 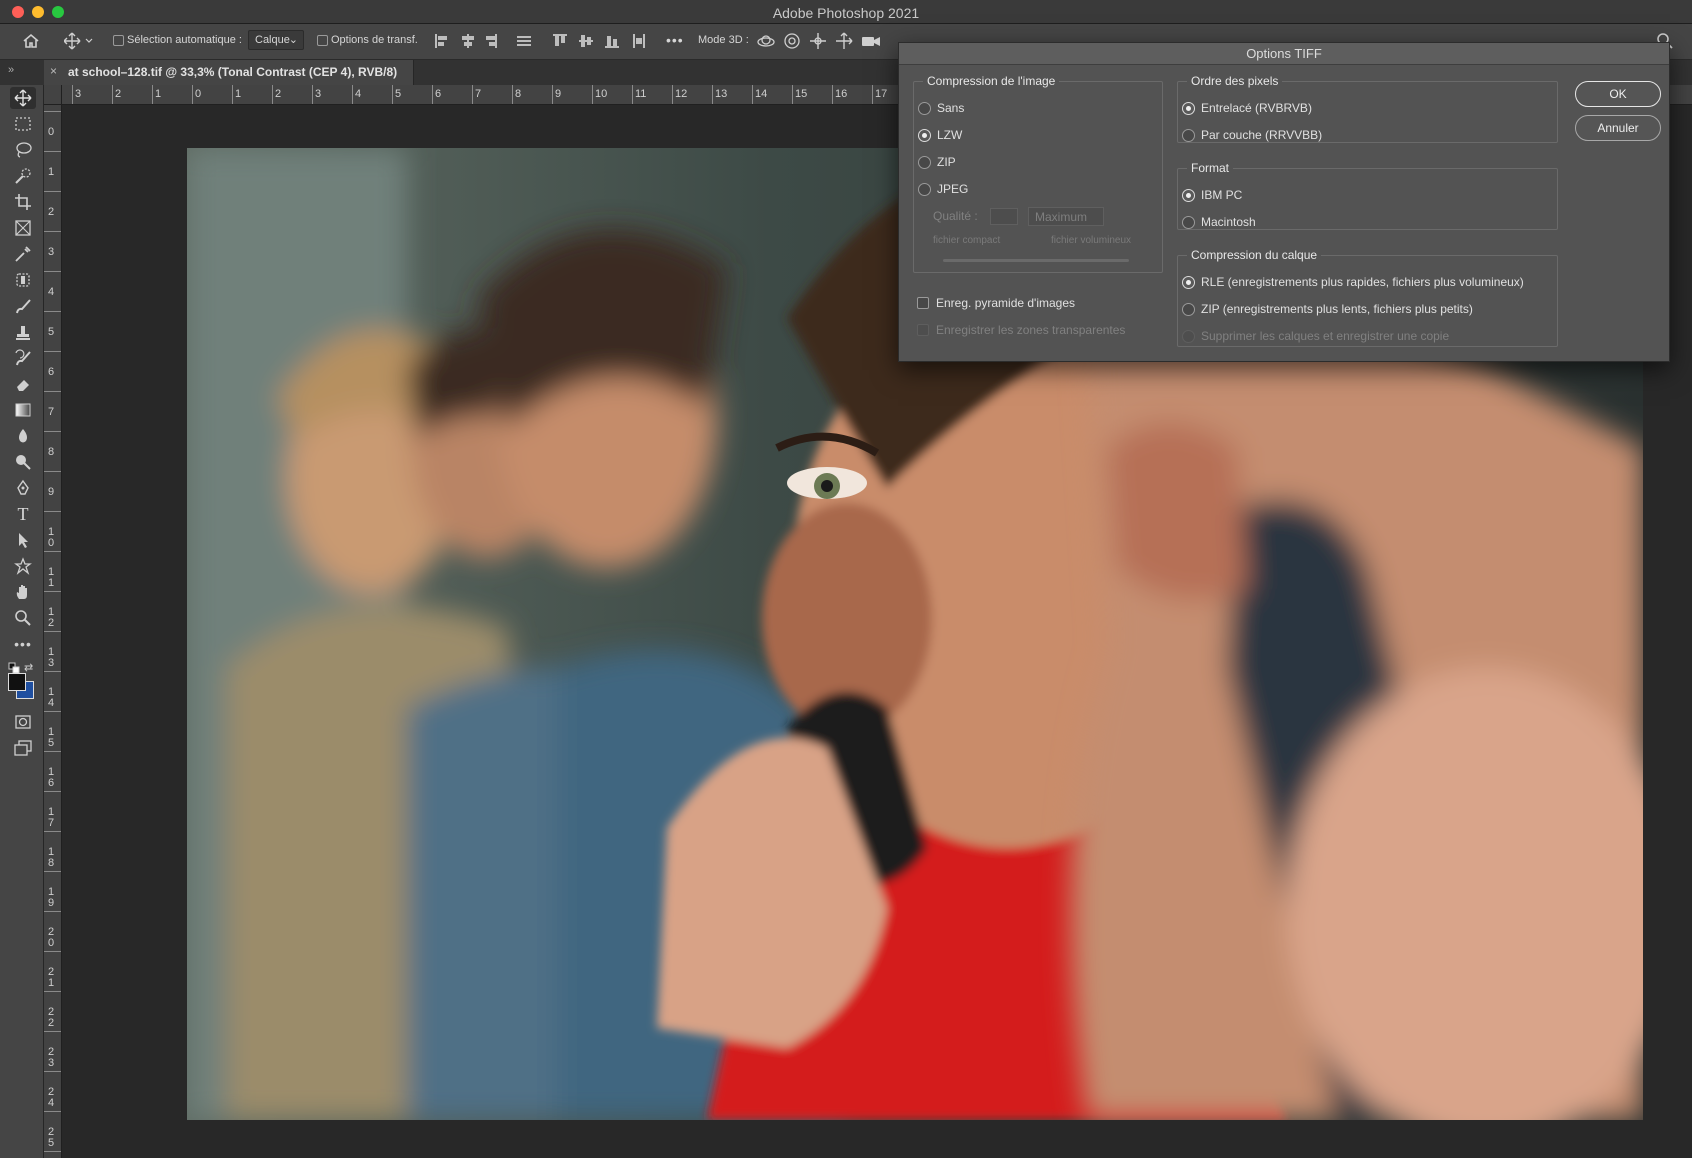 What do you see at coordinates (23, 306) in the screenshot?
I see `brush-tool-icon` at bounding box center [23, 306].